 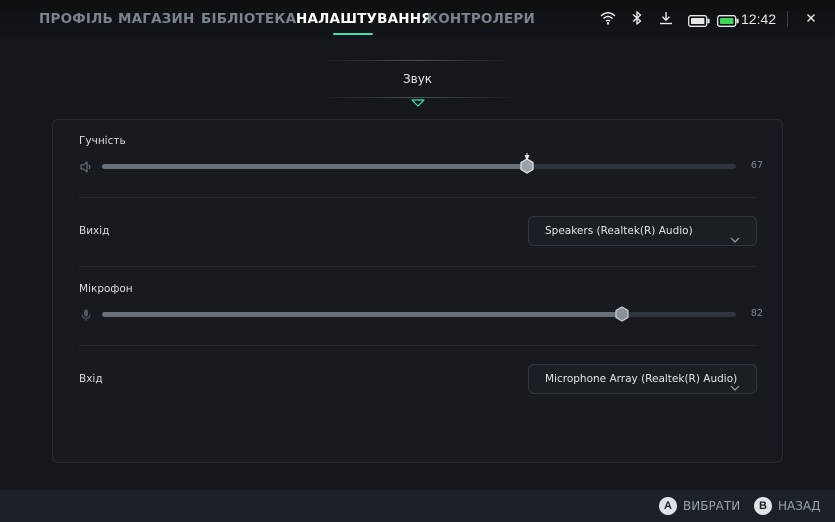 What do you see at coordinates (811, 20) in the screenshot?
I see `close-icon` at bounding box center [811, 20].